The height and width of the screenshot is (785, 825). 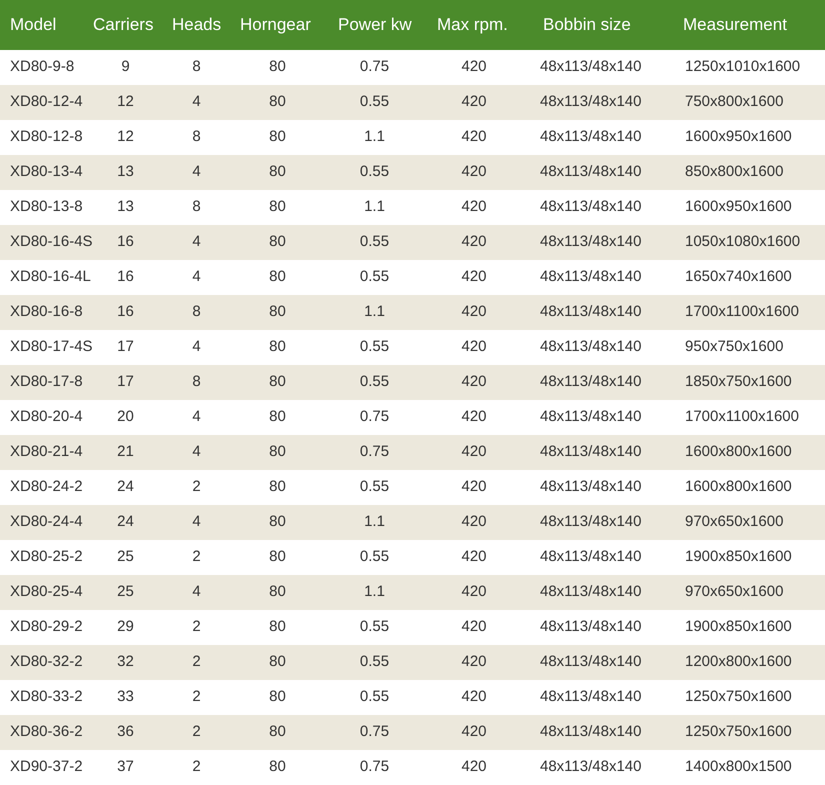 What do you see at coordinates (125, 662) in the screenshot?
I see `table-cell-text: 32` at bounding box center [125, 662].